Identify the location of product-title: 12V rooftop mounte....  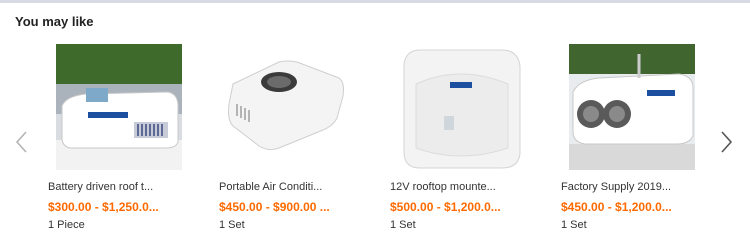
(465, 187).